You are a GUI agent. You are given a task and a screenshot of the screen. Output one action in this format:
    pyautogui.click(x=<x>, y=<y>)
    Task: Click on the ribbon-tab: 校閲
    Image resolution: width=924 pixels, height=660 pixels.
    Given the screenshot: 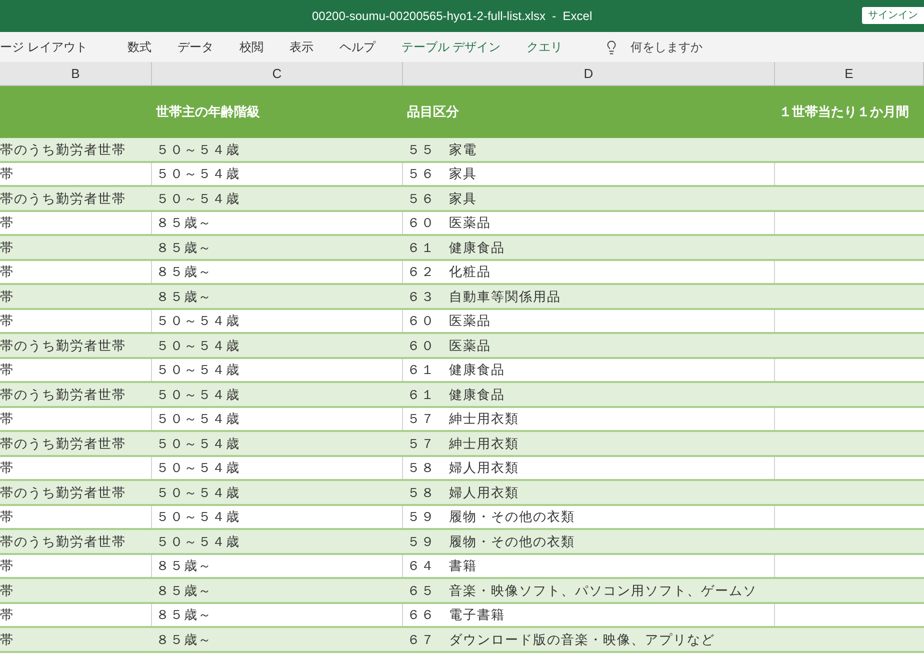 What is the action you would take?
    pyautogui.click(x=251, y=47)
    